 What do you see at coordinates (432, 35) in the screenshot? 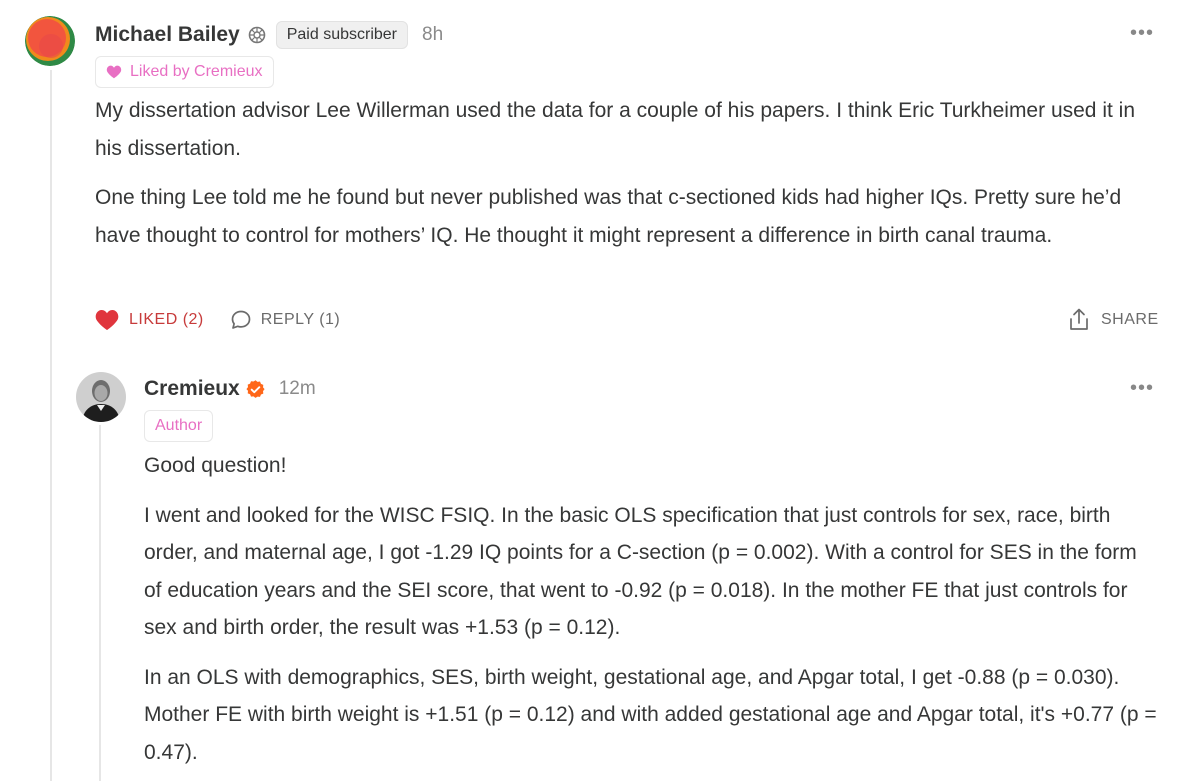
I see `comment-time: 8h` at bounding box center [432, 35].